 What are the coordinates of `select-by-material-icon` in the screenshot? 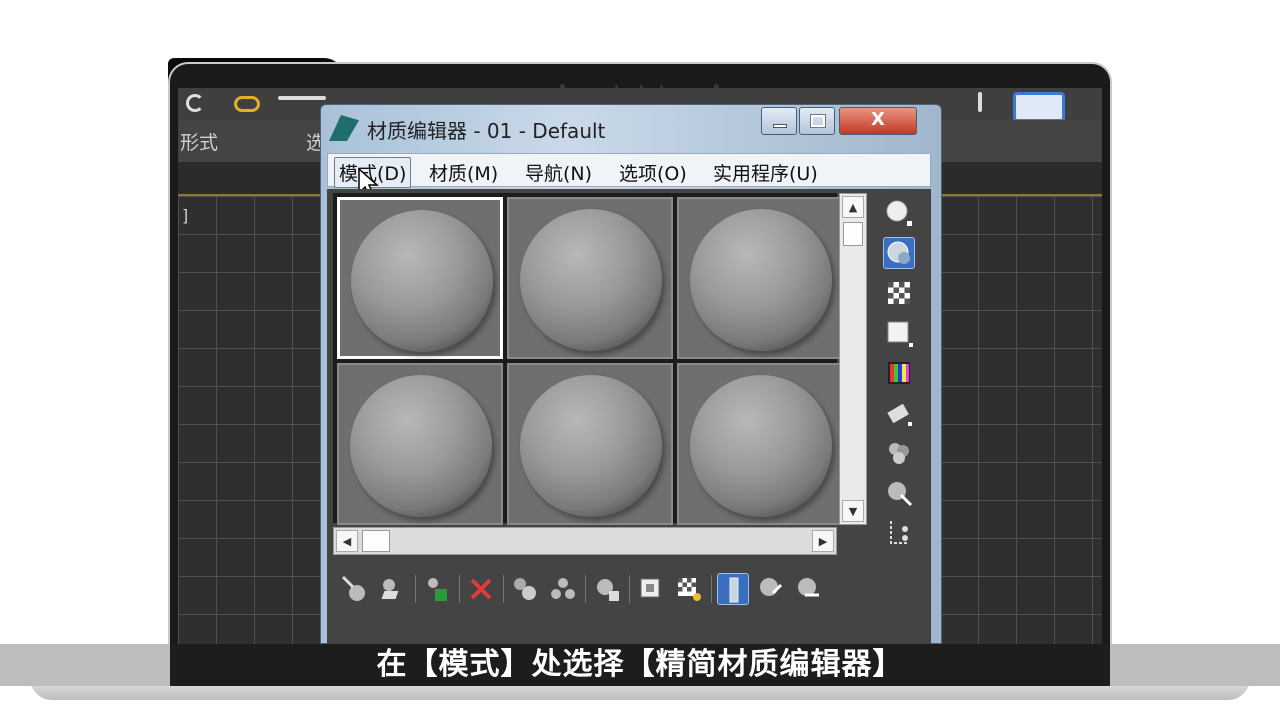 It's located at (899, 493).